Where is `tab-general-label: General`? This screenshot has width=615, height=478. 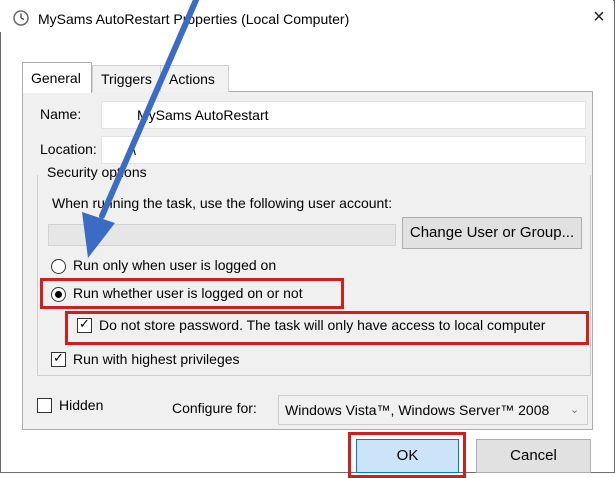
tab-general-label: General is located at coordinates (56, 78).